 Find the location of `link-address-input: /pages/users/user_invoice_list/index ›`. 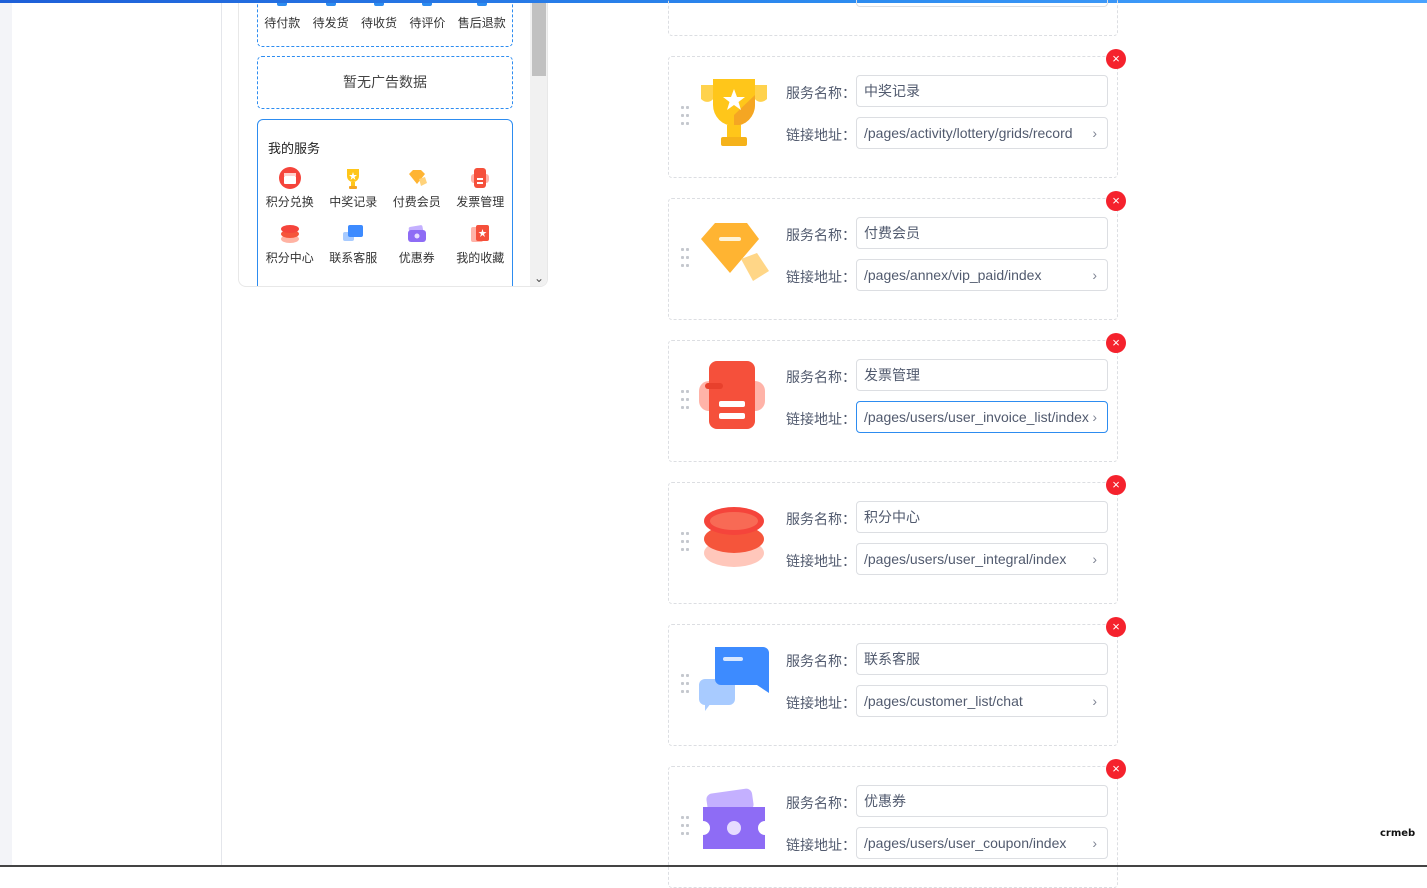

link-address-input: /pages/users/user_invoice_list/index › is located at coordinates (982, 417).